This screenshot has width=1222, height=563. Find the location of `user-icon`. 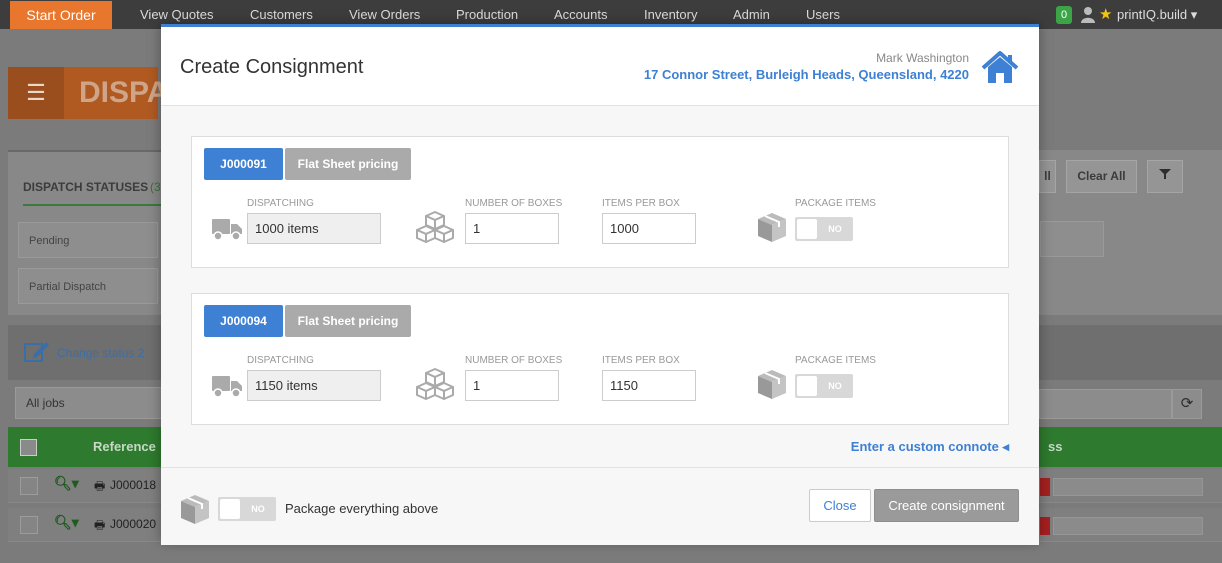

user-icon is located at coordinates (1088, 16).